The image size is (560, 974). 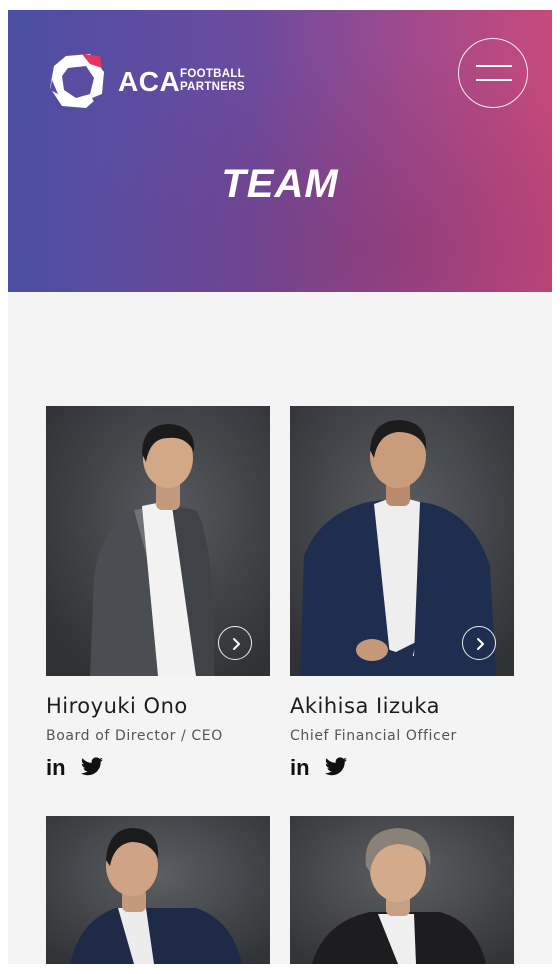 I want to click on team-member-role: Board of Director / CEO, so click(x=134, y=736).